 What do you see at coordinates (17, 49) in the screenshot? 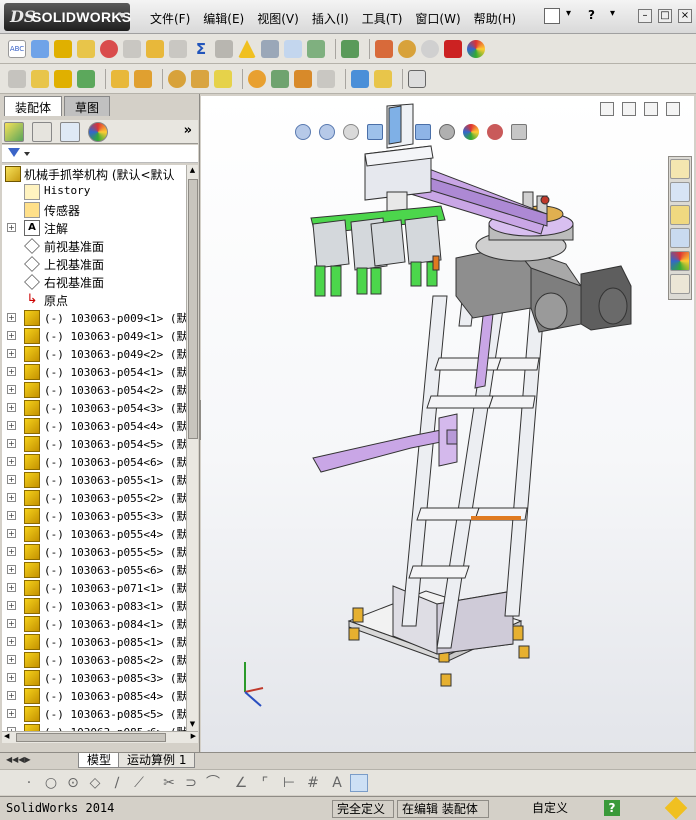
I see `spellcheck-icon: ABC` at bounding box center [17, 49].